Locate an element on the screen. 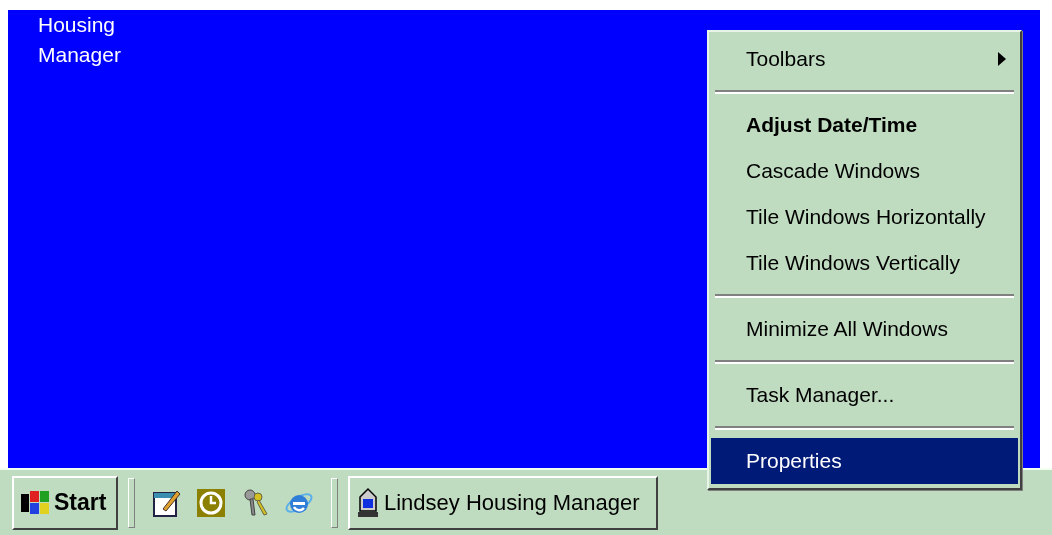 The width and height of the screenshot is (1052, 535). start-button: Start is located at coordinates (65, 502).